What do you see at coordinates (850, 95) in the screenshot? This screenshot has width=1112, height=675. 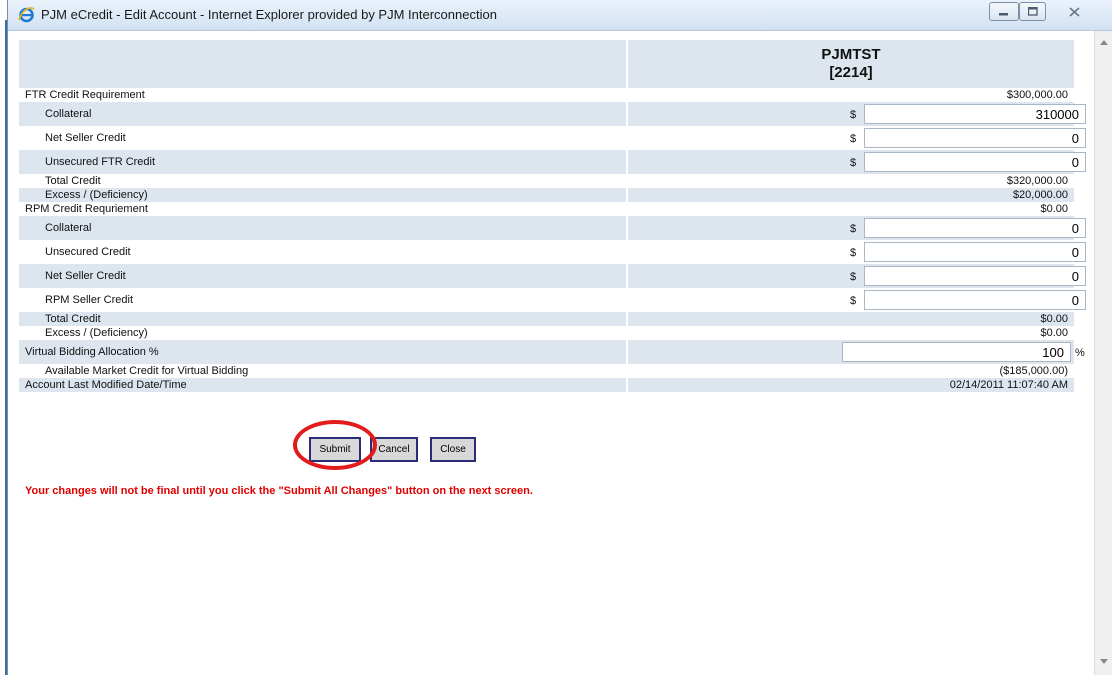 I see `ftr-requirement-value: $300,000.00` at bounding box center [850, 95].